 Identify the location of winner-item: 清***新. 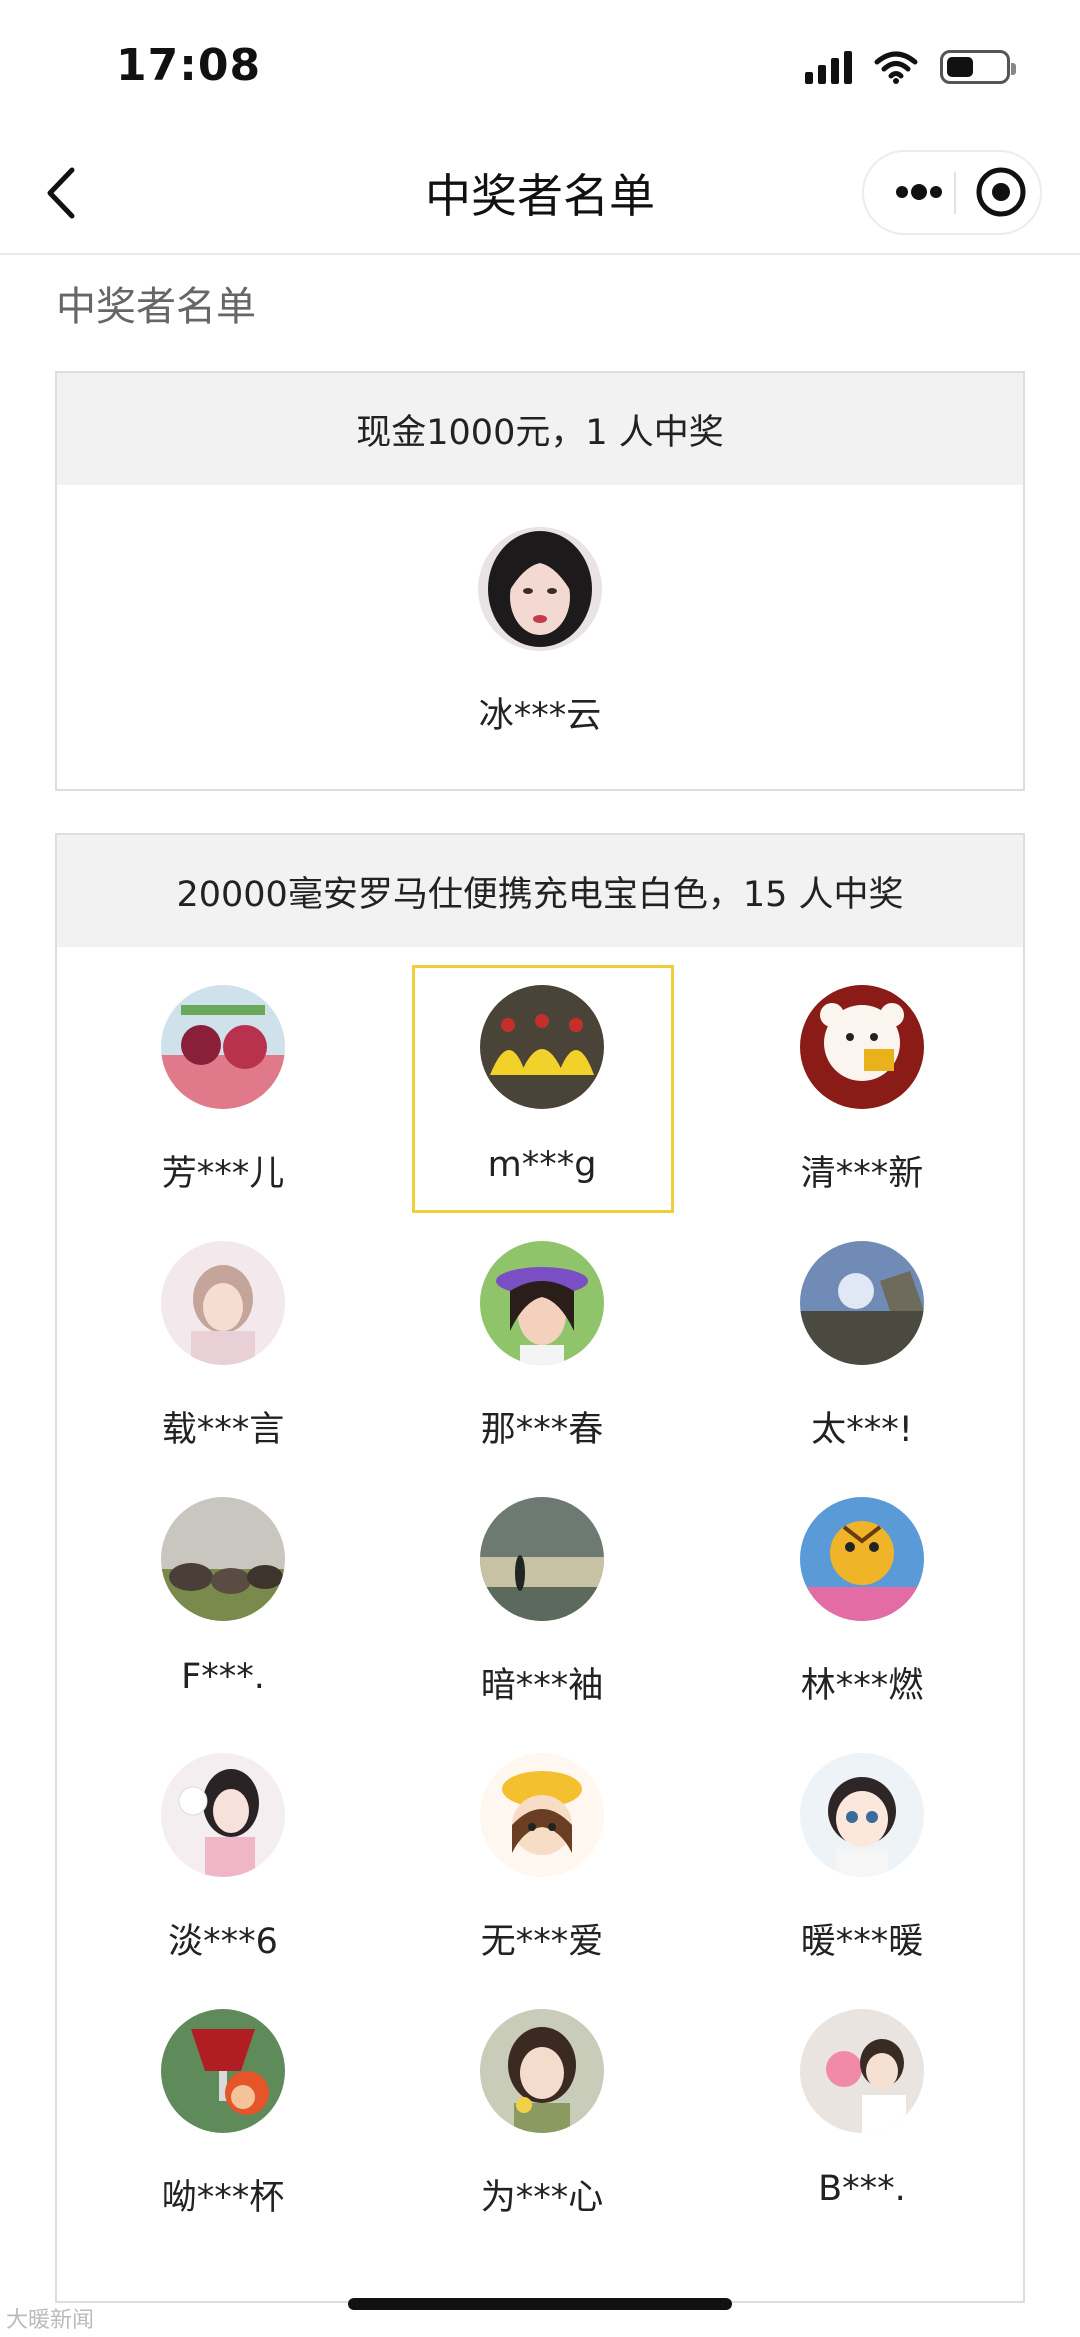
(862, 1090).